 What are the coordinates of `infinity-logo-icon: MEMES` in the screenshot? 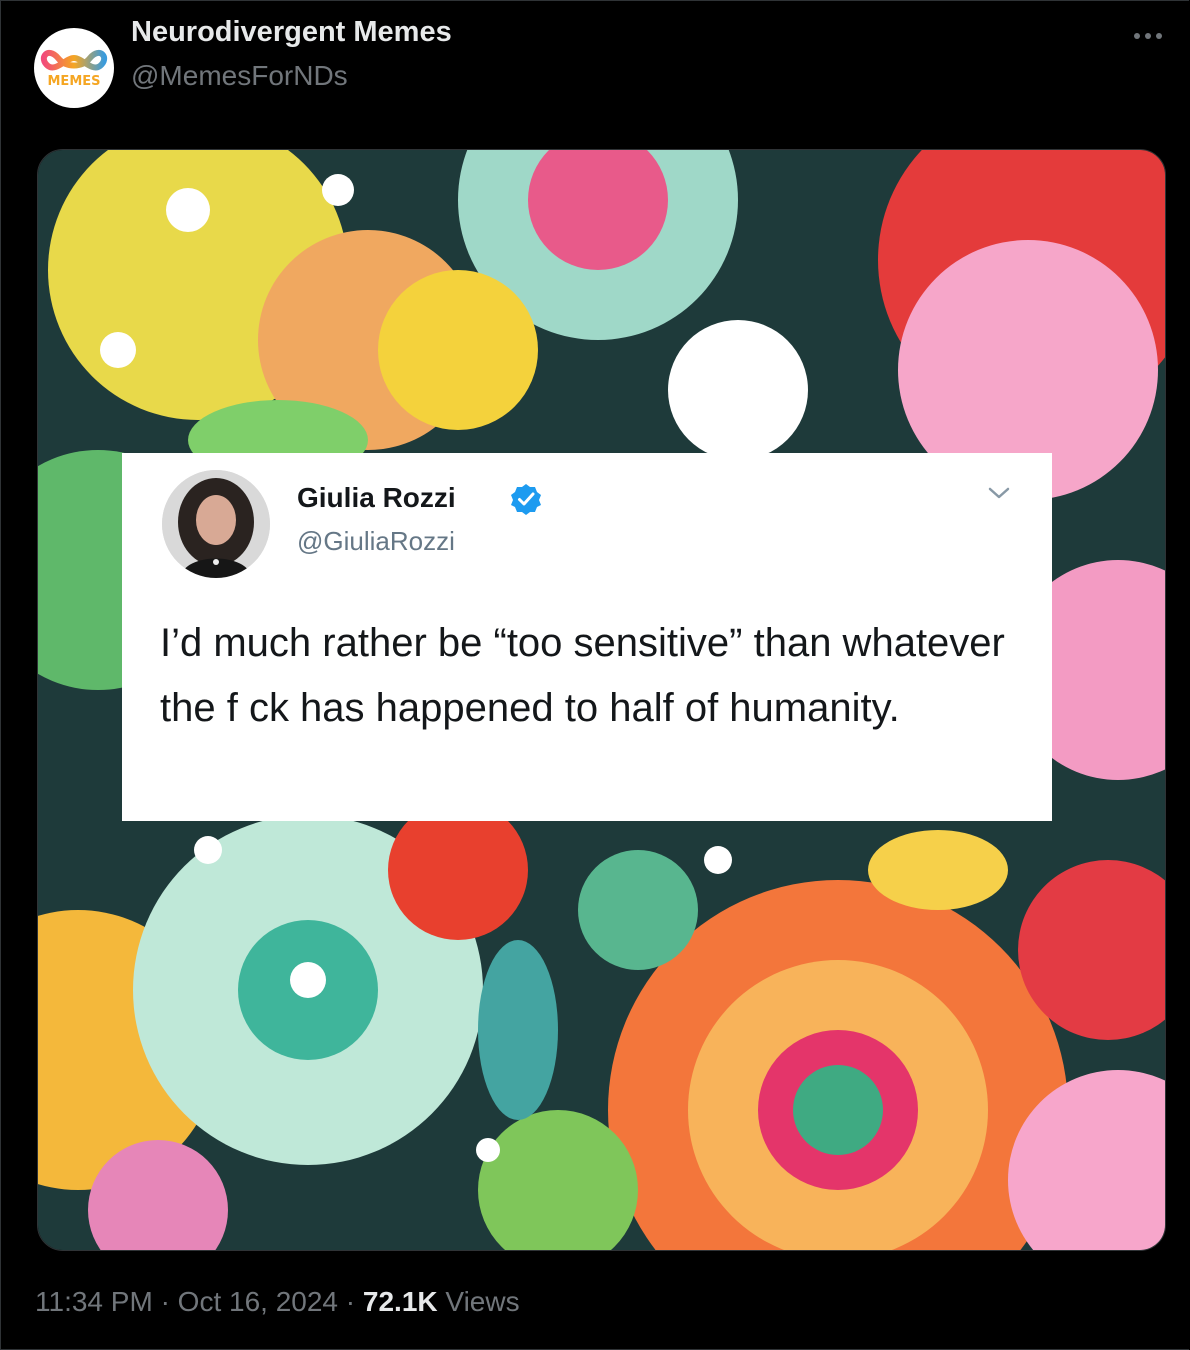 It's located at (74, 69).